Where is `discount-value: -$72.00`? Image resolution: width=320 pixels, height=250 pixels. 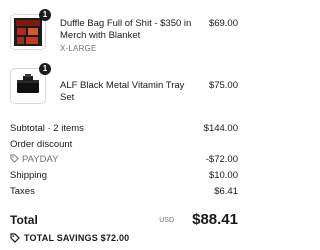
discount-value: -$72.00 is located at coordinates (221, 159).